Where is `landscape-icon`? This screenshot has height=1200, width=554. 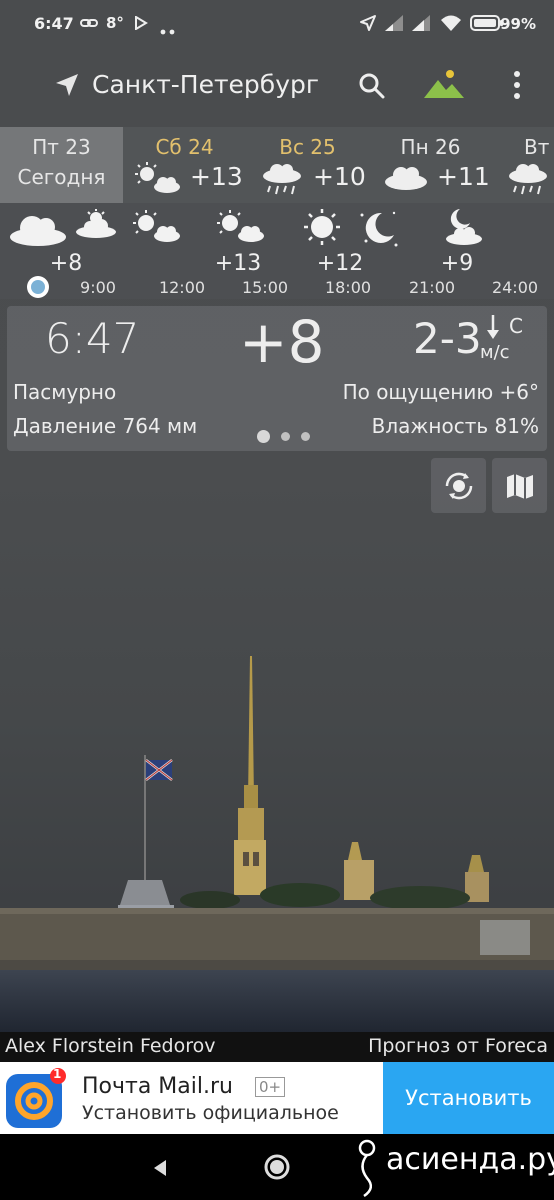 landscape-icon is located at coordinates (444, 86).